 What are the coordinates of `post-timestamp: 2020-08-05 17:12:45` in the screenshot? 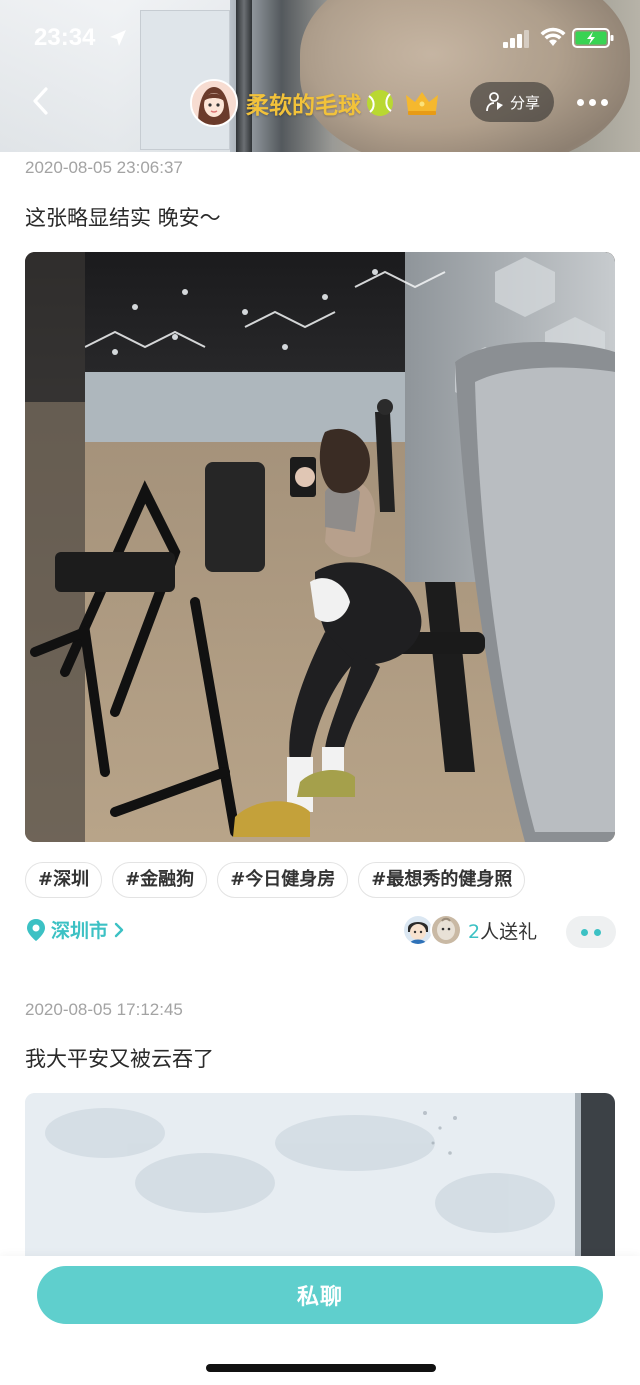 It's located at (104, 1009).